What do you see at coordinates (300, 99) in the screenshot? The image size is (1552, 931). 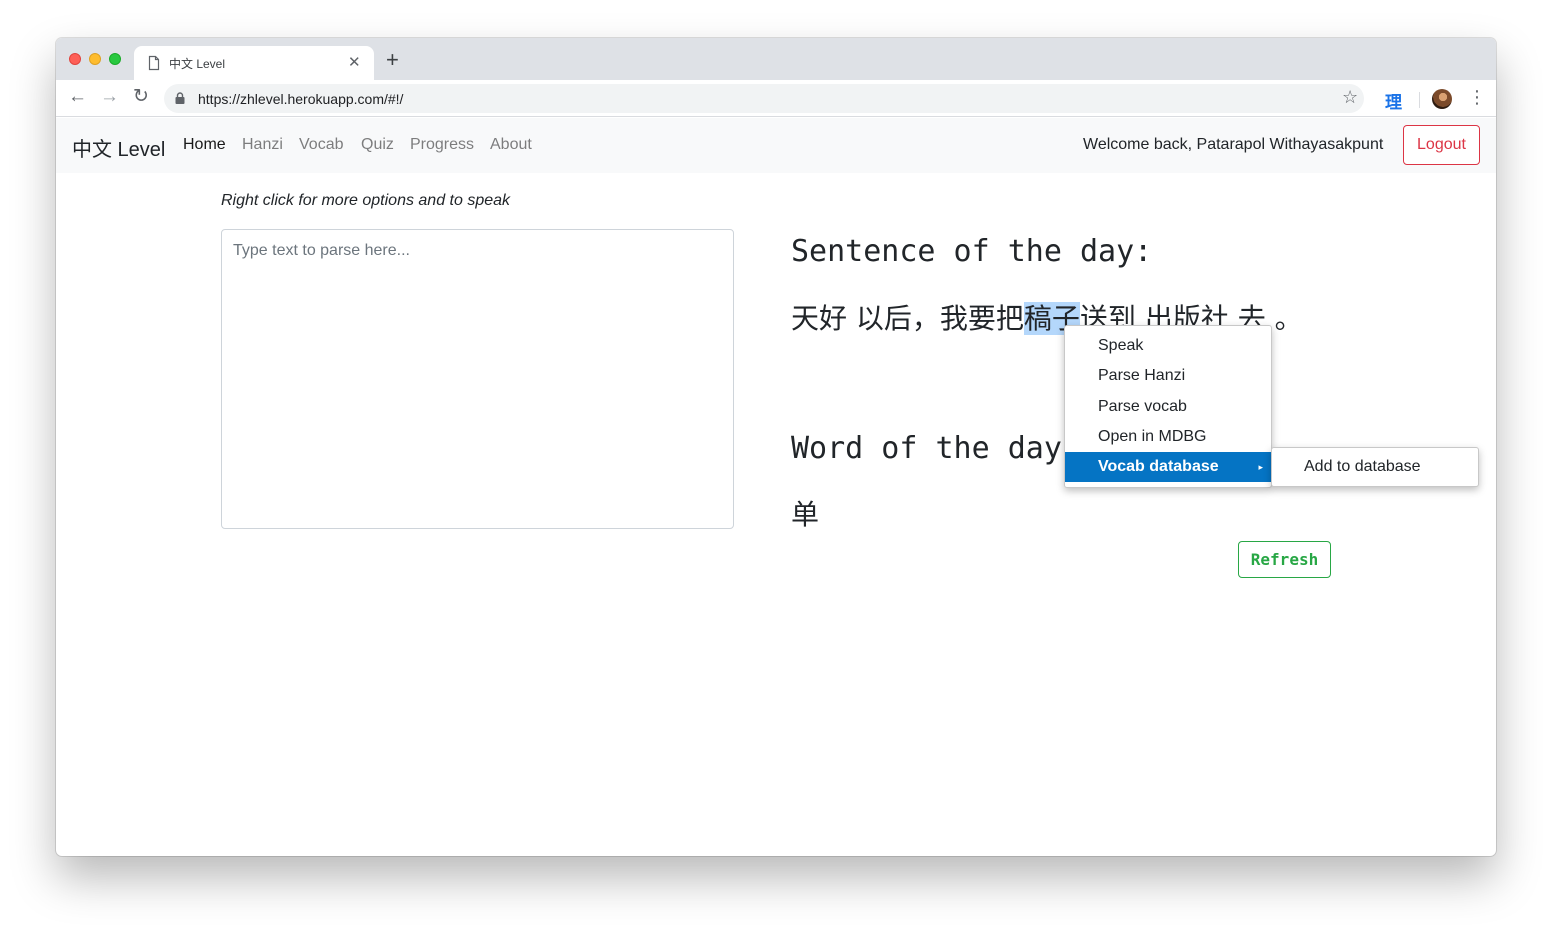 I see `url-text: https://zhlevel.herokuapp.com/#!/` at bounding box center [300, 99].